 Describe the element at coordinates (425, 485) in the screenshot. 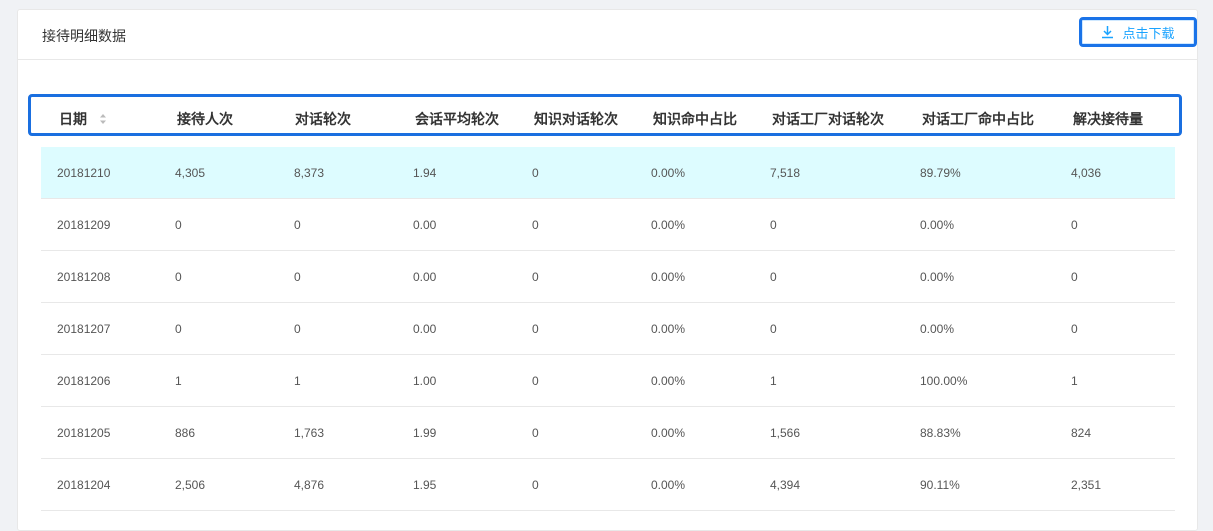

I see `cell-avg-rounds: 1.95` at that location.